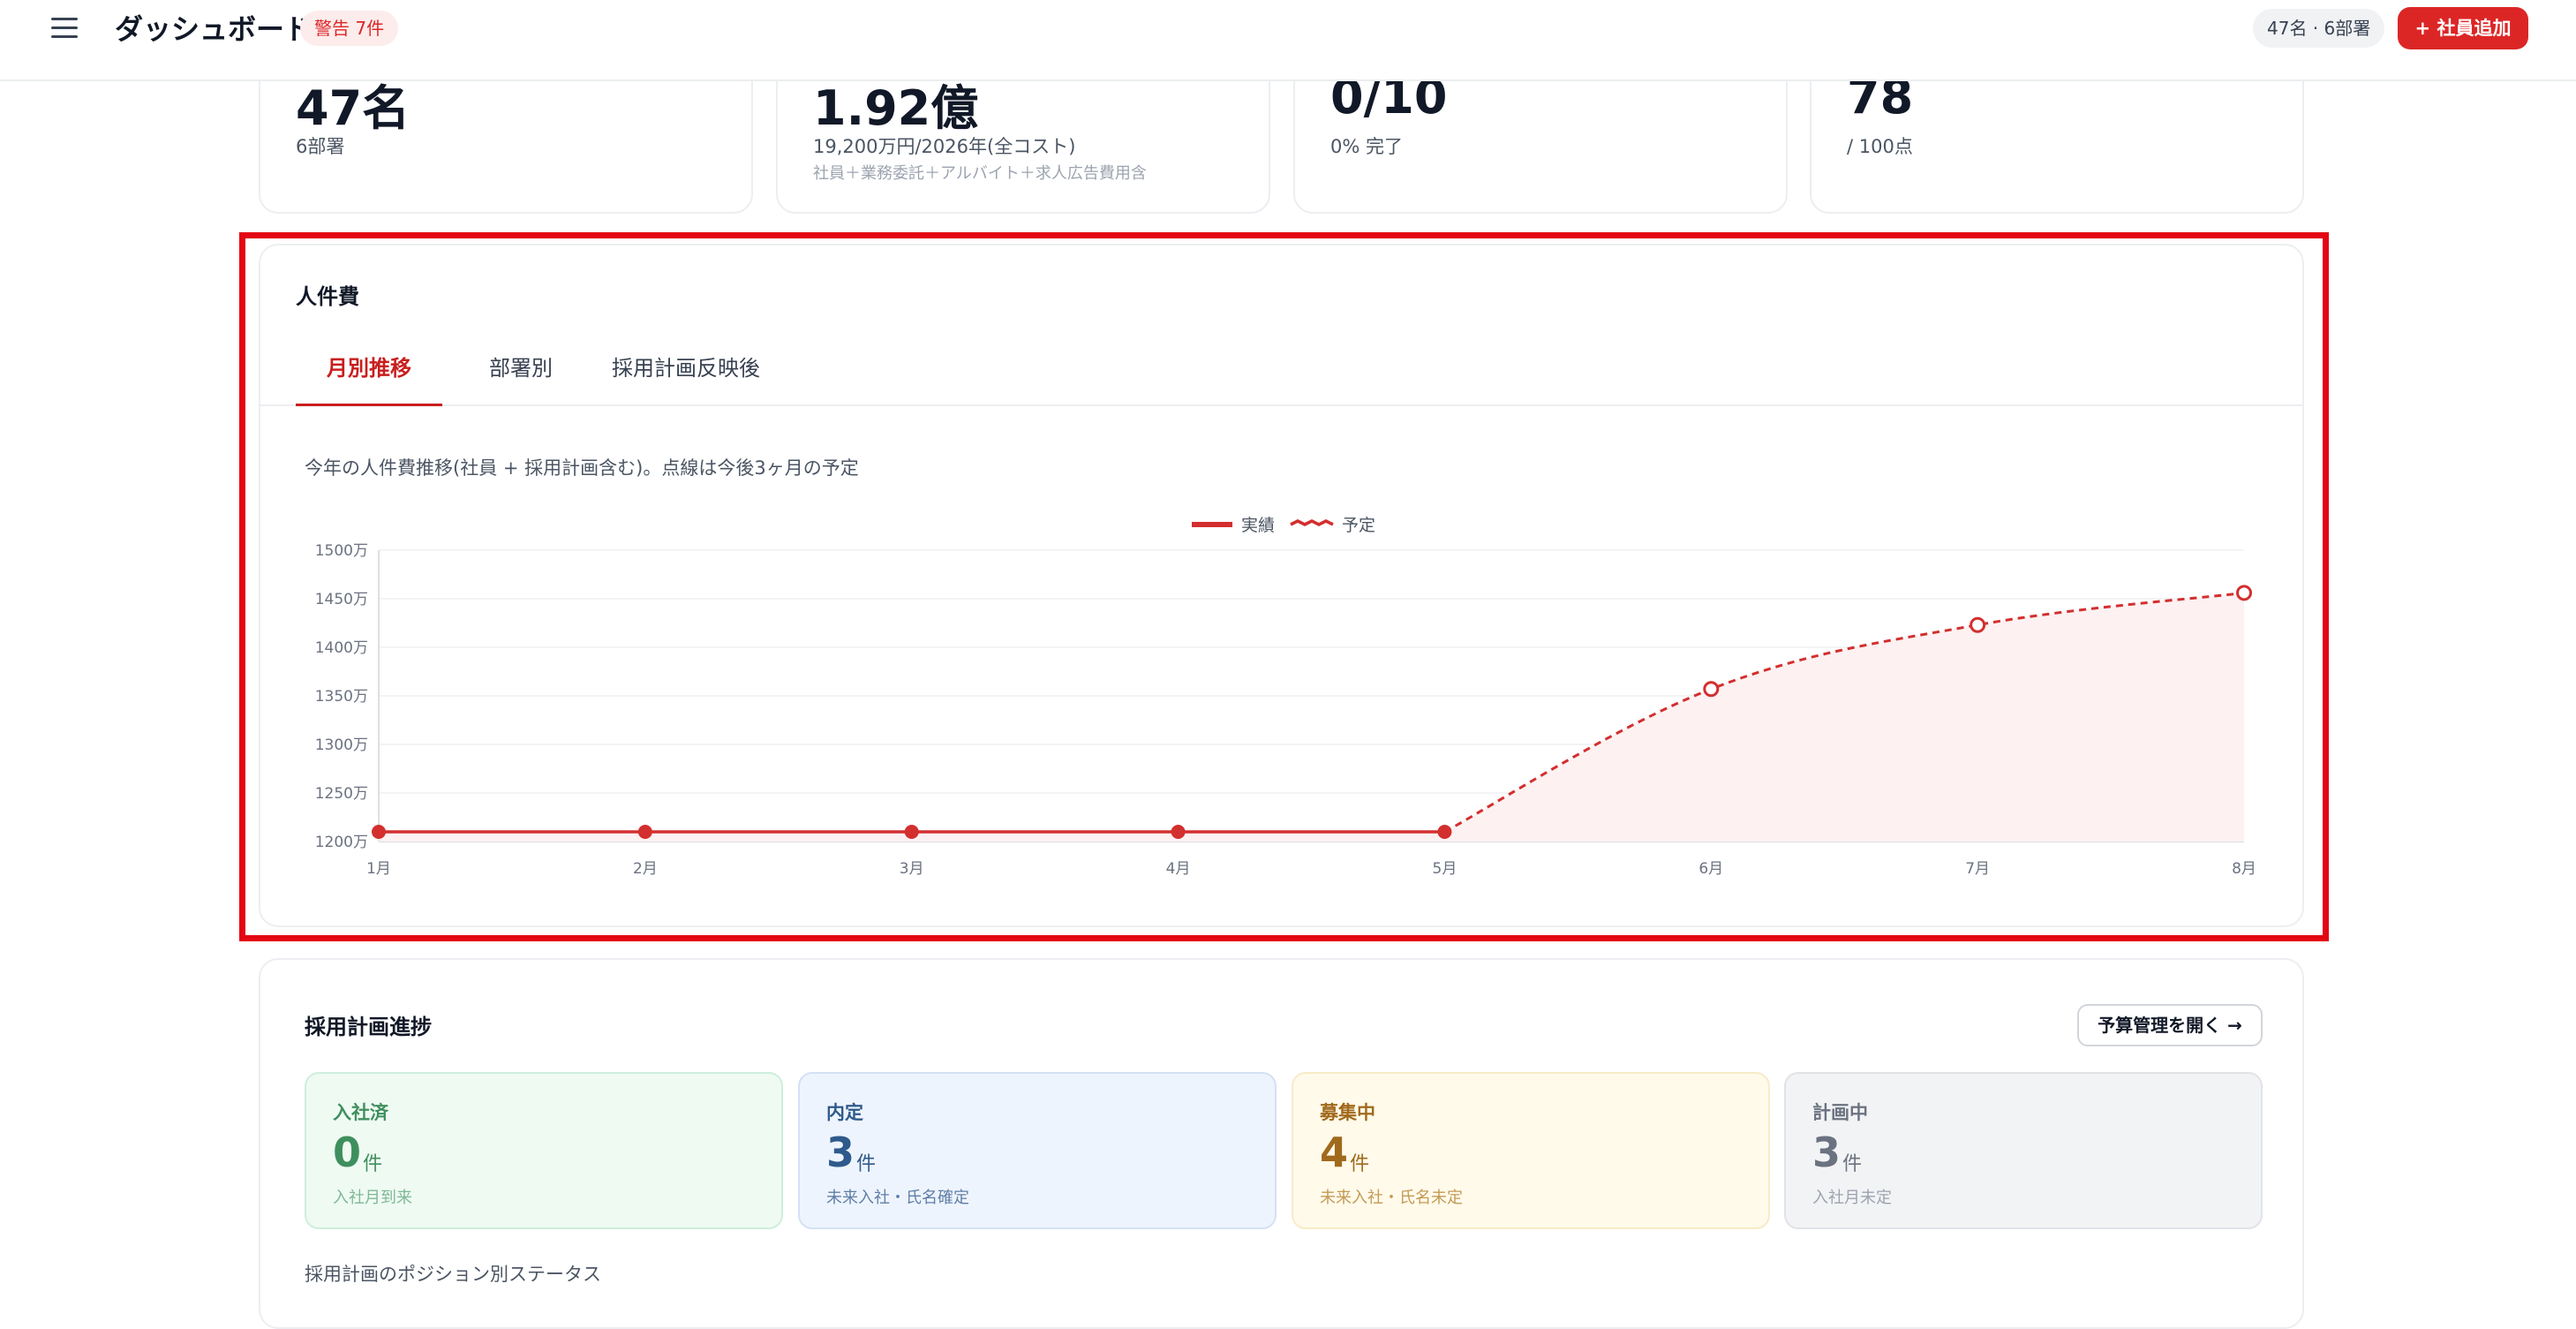 The height and width of the screenshot is (1329, 2576). What do you see at coordinates (214, 29) in the screenshot?
I see `page-title: ダッシュボード` at bounding box center [214, 29].